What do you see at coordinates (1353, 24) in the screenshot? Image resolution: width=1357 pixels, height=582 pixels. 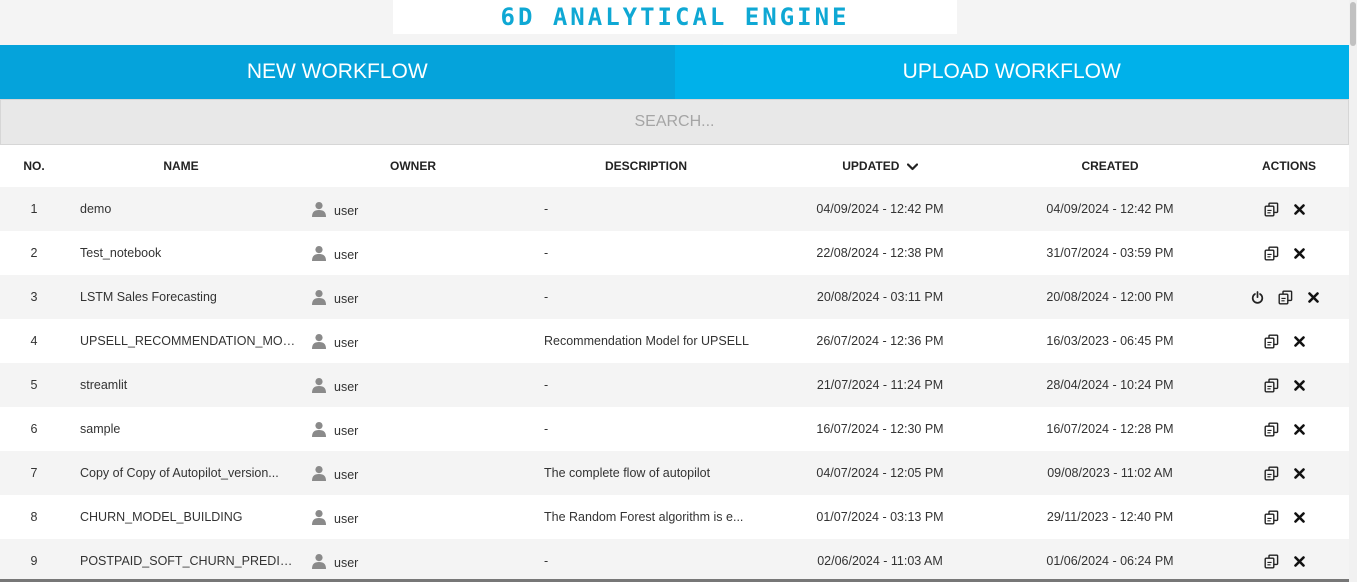 I see `vertical-scrollbar-thumb` at bounding box center [1353, 24].